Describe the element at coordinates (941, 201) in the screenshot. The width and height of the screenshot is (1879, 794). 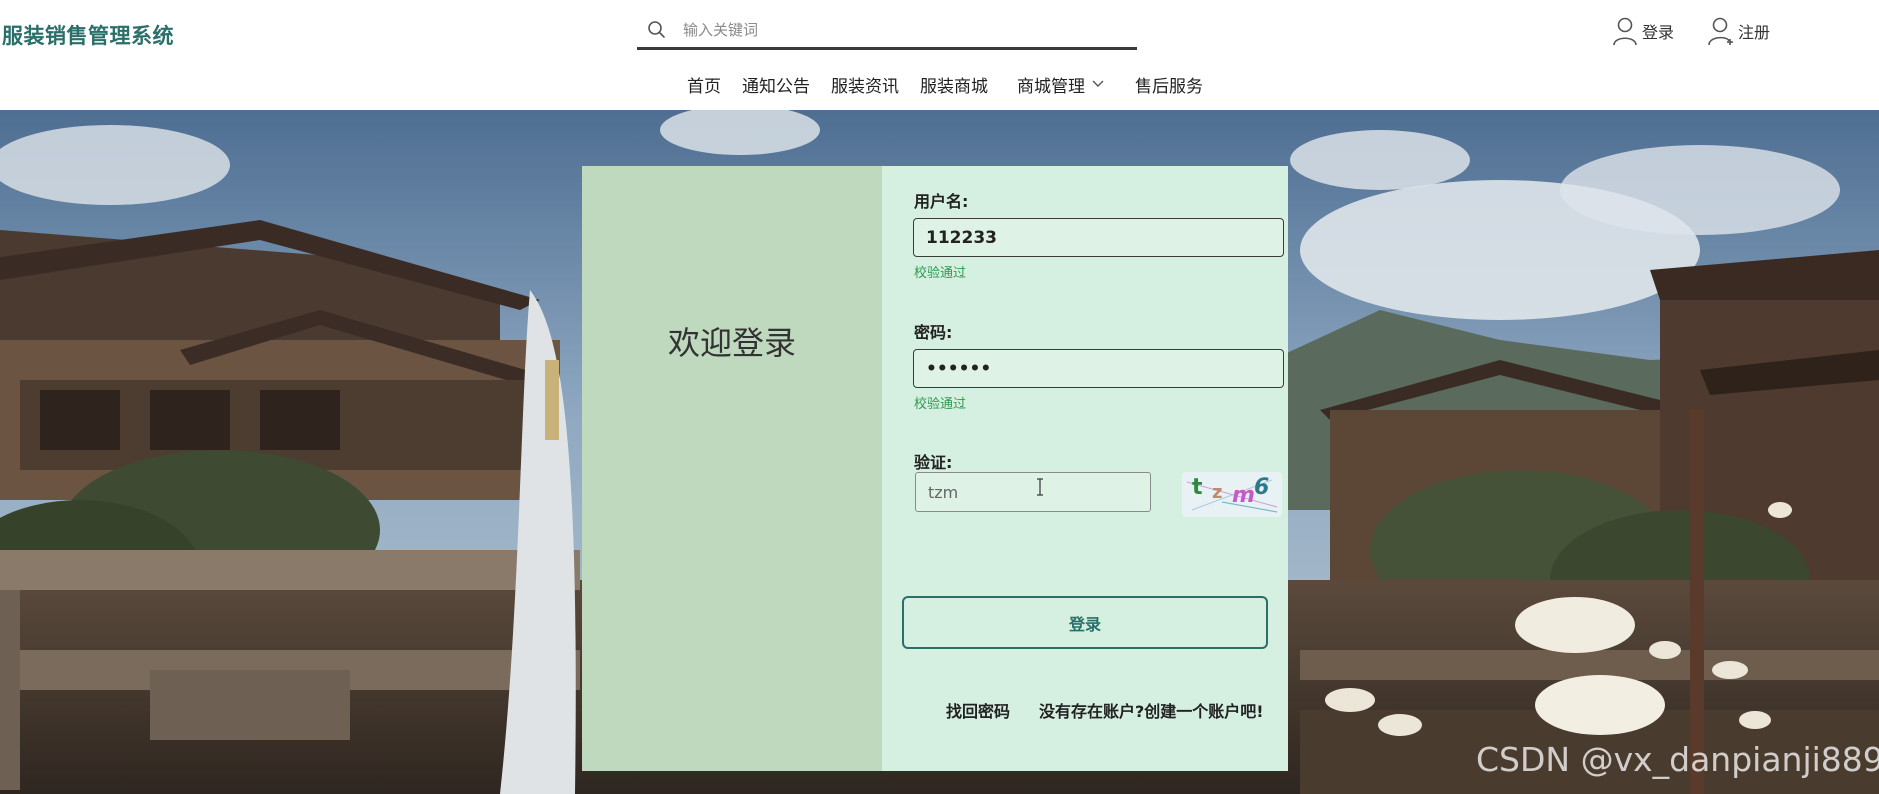
I see `username-label: 用户名:` at that location.